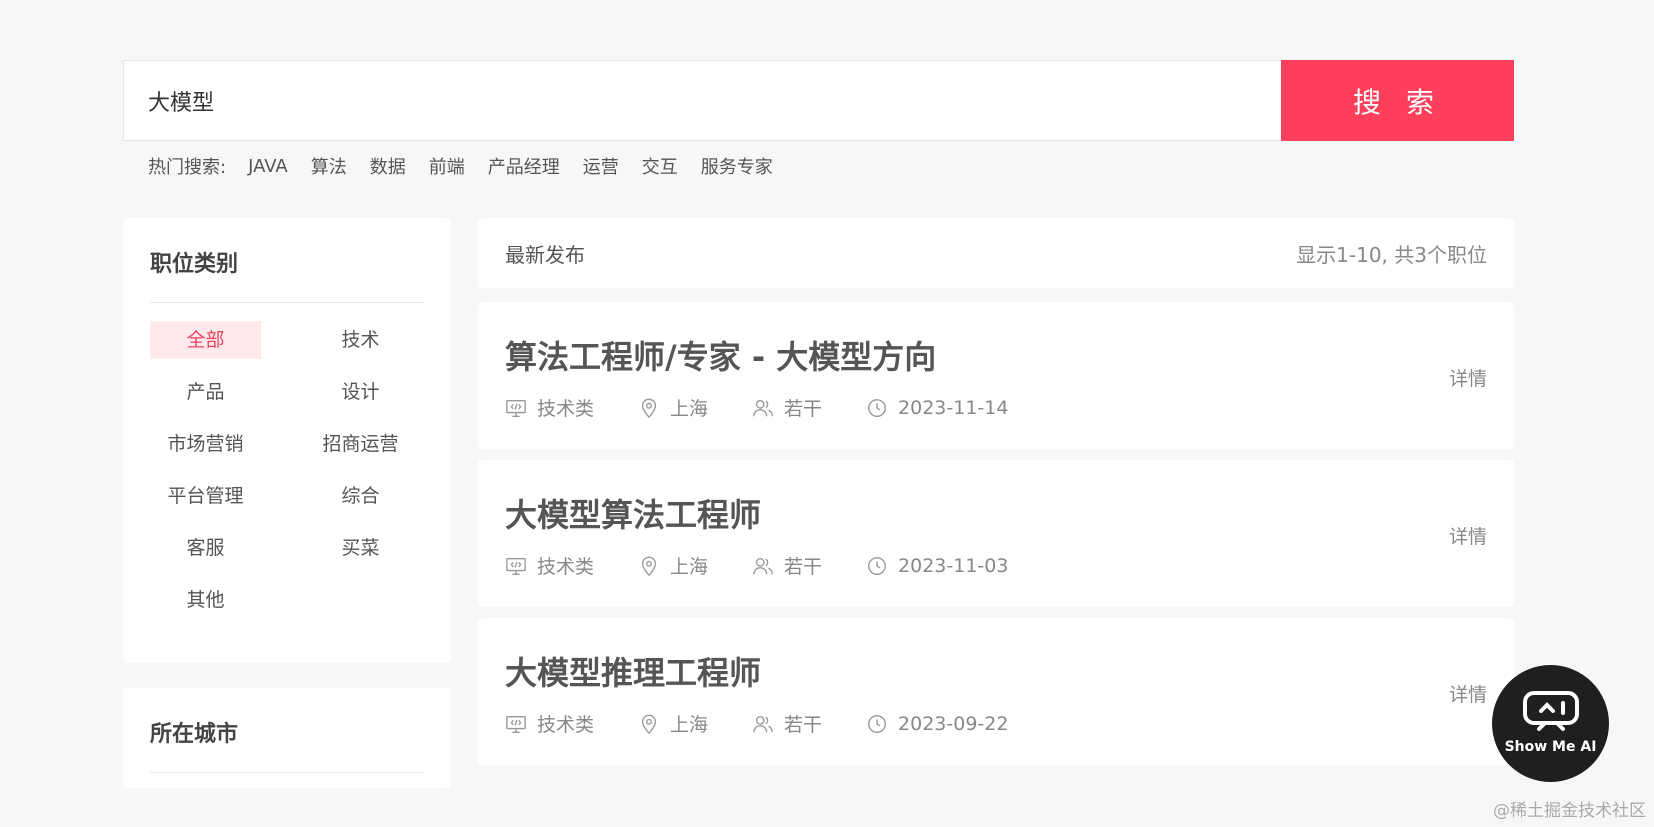 The width and height of the screenshot is (1654, 827). Describe the element at coordinates (287, 470) in the screenshot. I see `category-grid: 全部 技术 产品 设计 市场营销 招商运营 平台管理 综合 客服 买菜 其他` at that location.